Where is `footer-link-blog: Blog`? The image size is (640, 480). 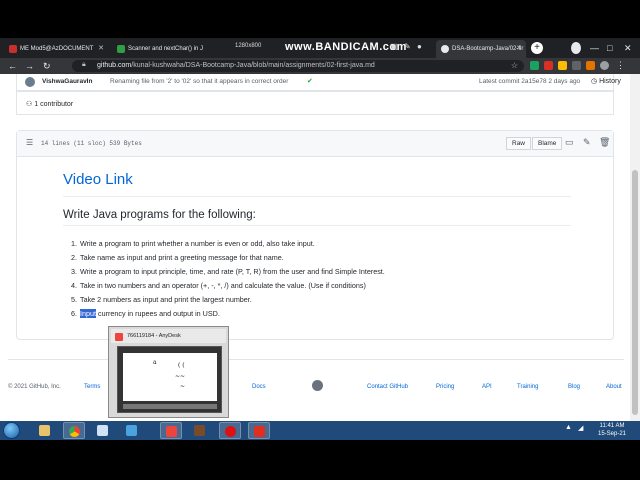
footer-link-blog: Blog is located at coordinates (574, 387).